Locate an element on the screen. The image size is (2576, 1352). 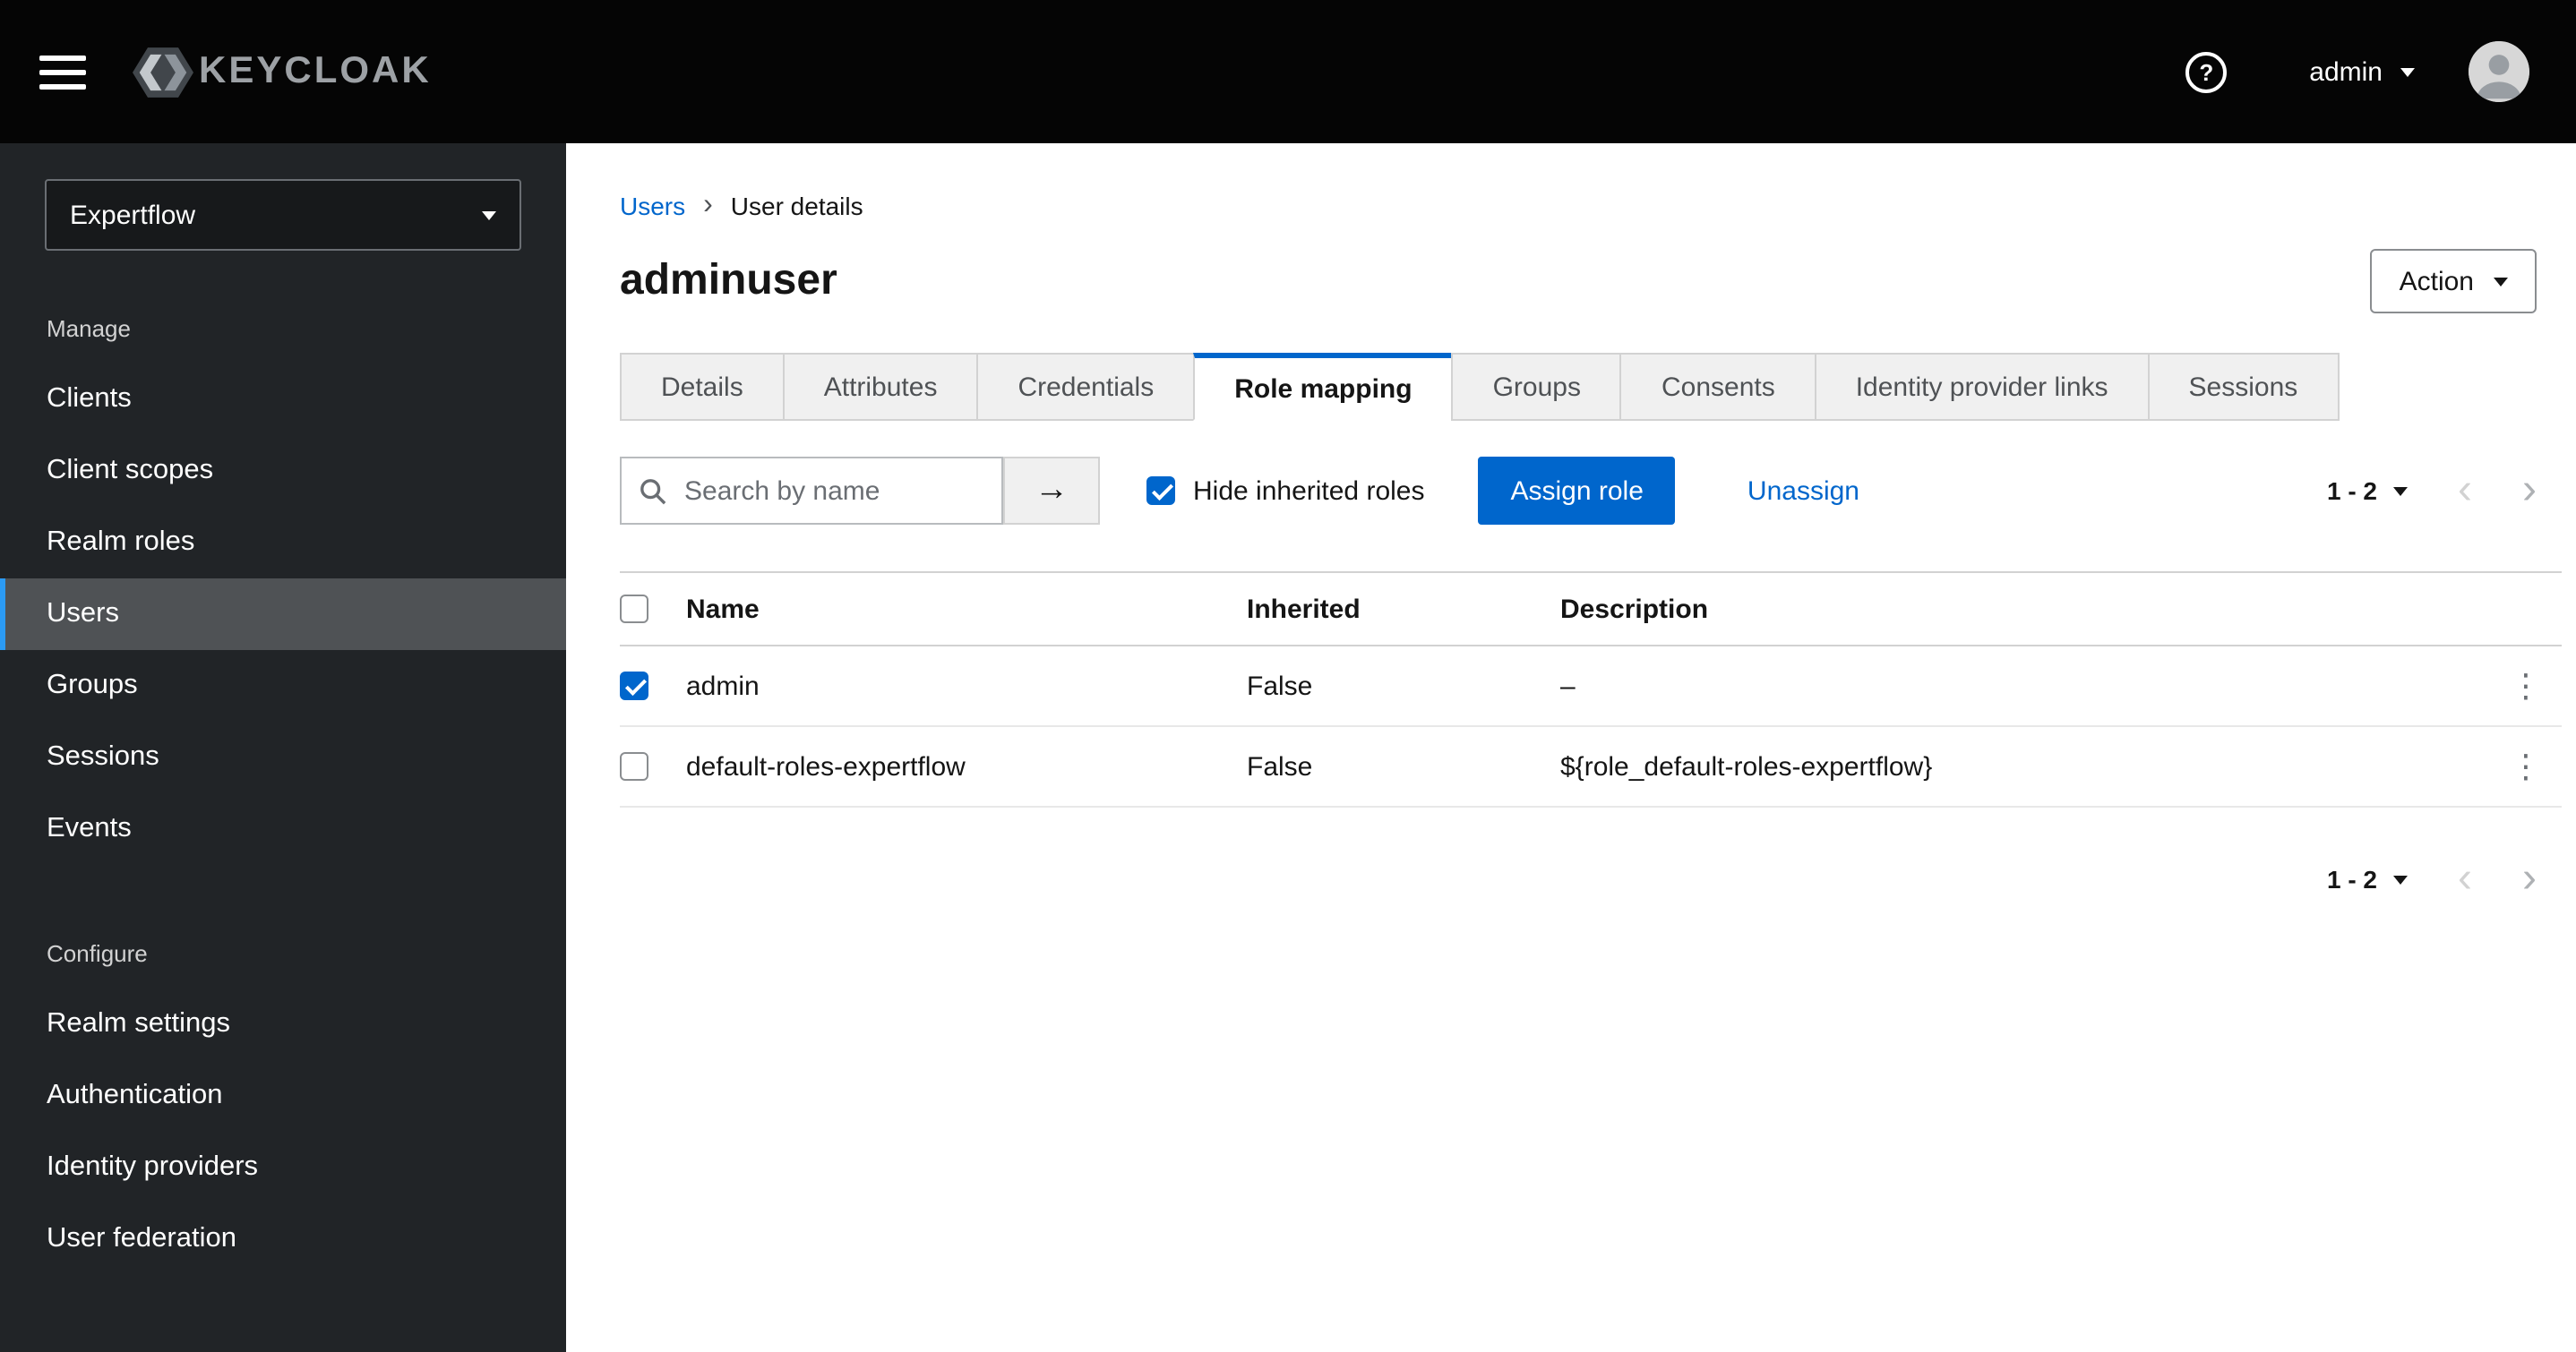
role-name: default-roles-expertflow is located at coordinates (826, 766).